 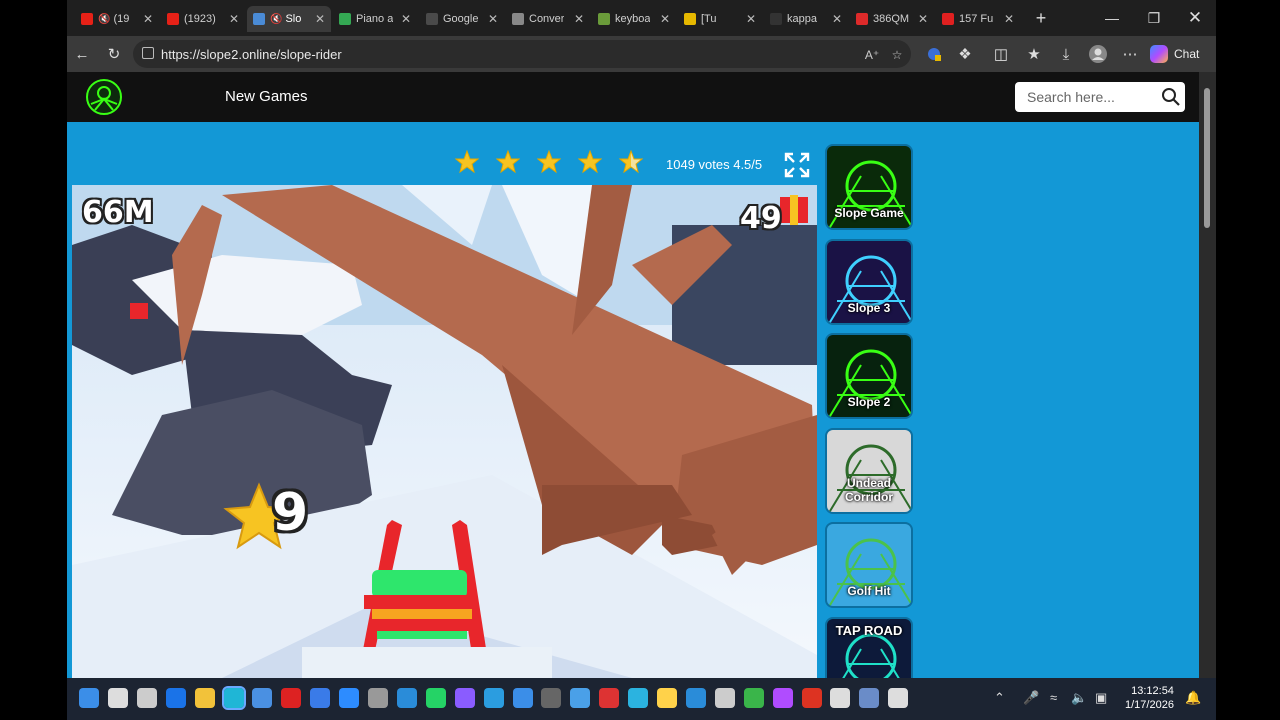 What do you see at coordinates (1130, 54) in the screenshot?
I see `more-menu-icon: ⋯` at bounding box center [1130, 54].